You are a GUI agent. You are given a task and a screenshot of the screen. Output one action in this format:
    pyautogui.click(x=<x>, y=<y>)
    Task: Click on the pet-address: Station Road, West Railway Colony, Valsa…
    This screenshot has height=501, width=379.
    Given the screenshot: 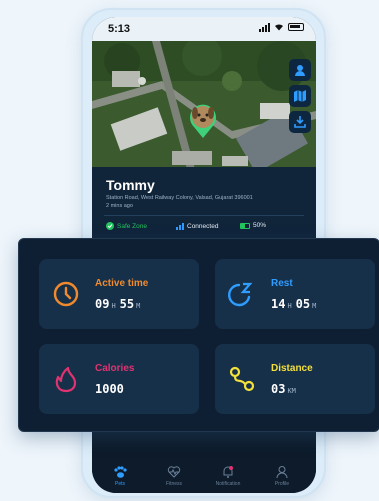 What is the action you would take?
    pyautogui.click(x=179, y=198)
    